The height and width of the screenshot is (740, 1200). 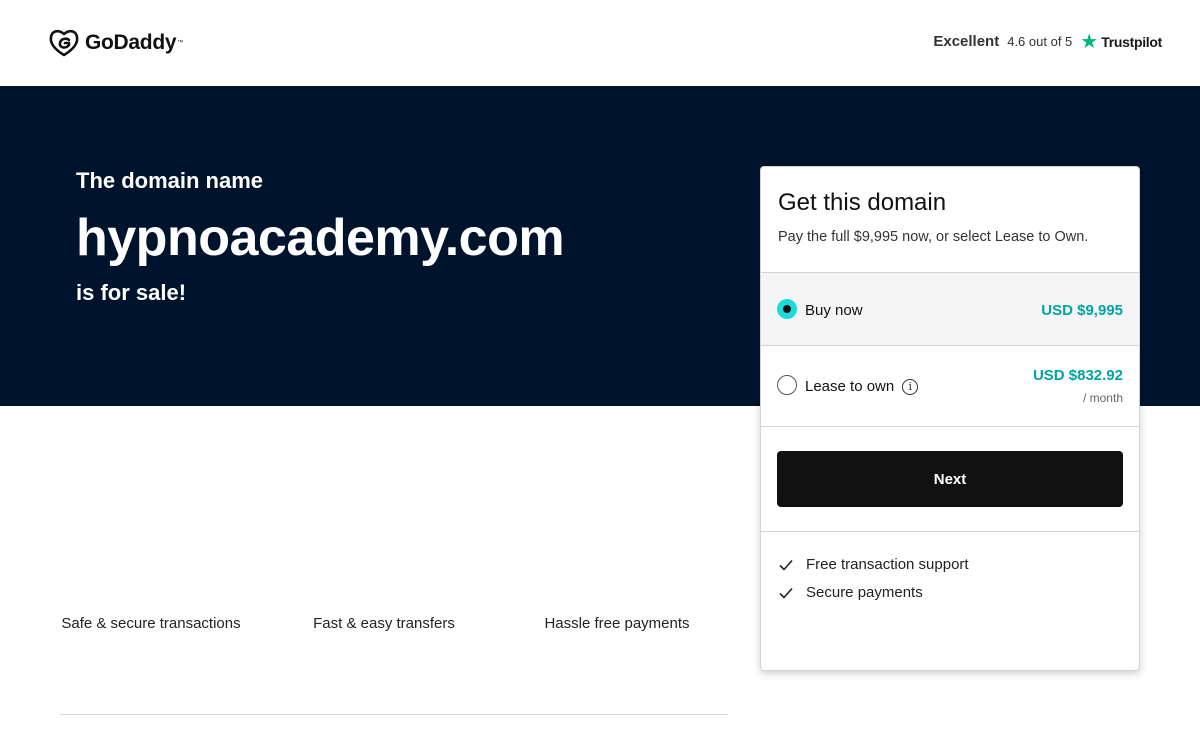 What do you see at coordinates (787, 309) in the screenshot?
I see `radio-selected-icon` at bounding box center [787, 309].